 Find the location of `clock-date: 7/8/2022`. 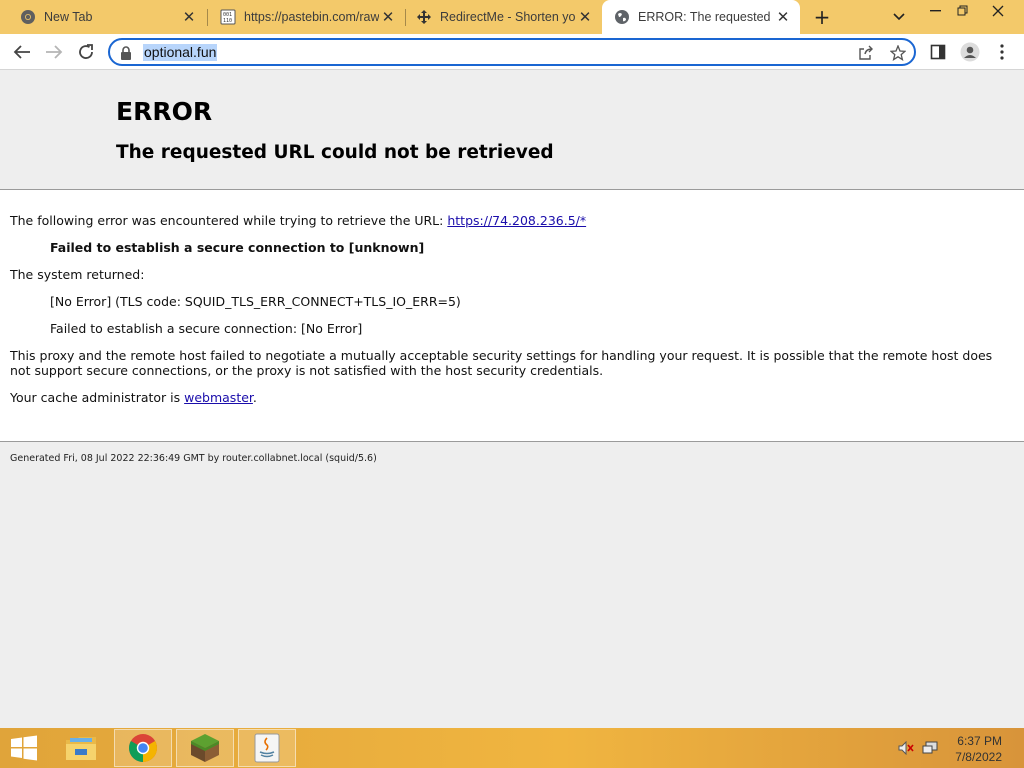

clock-date: 7/8/2022 is located at coordinates (978, 757).